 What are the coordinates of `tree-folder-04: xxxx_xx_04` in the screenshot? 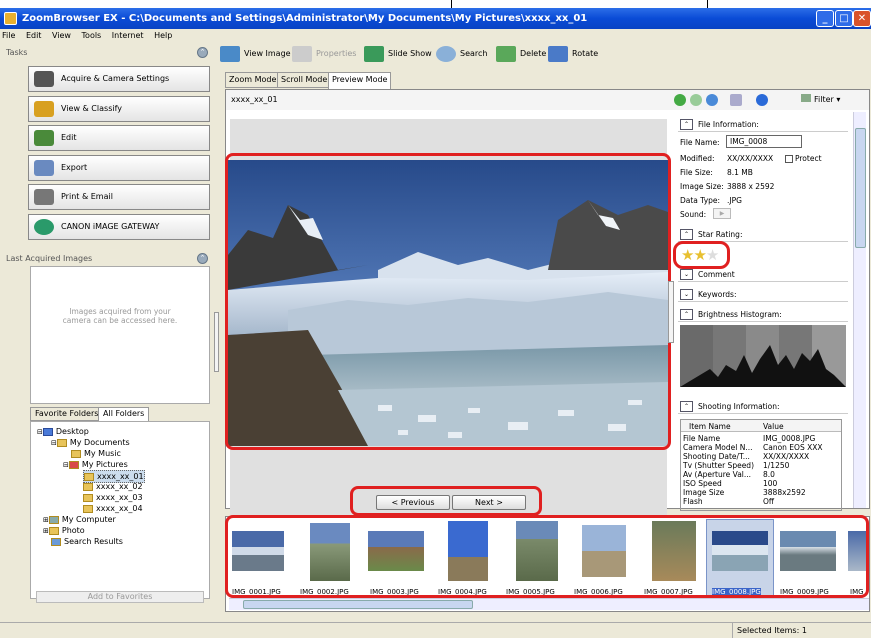 It's located at (113, 508).